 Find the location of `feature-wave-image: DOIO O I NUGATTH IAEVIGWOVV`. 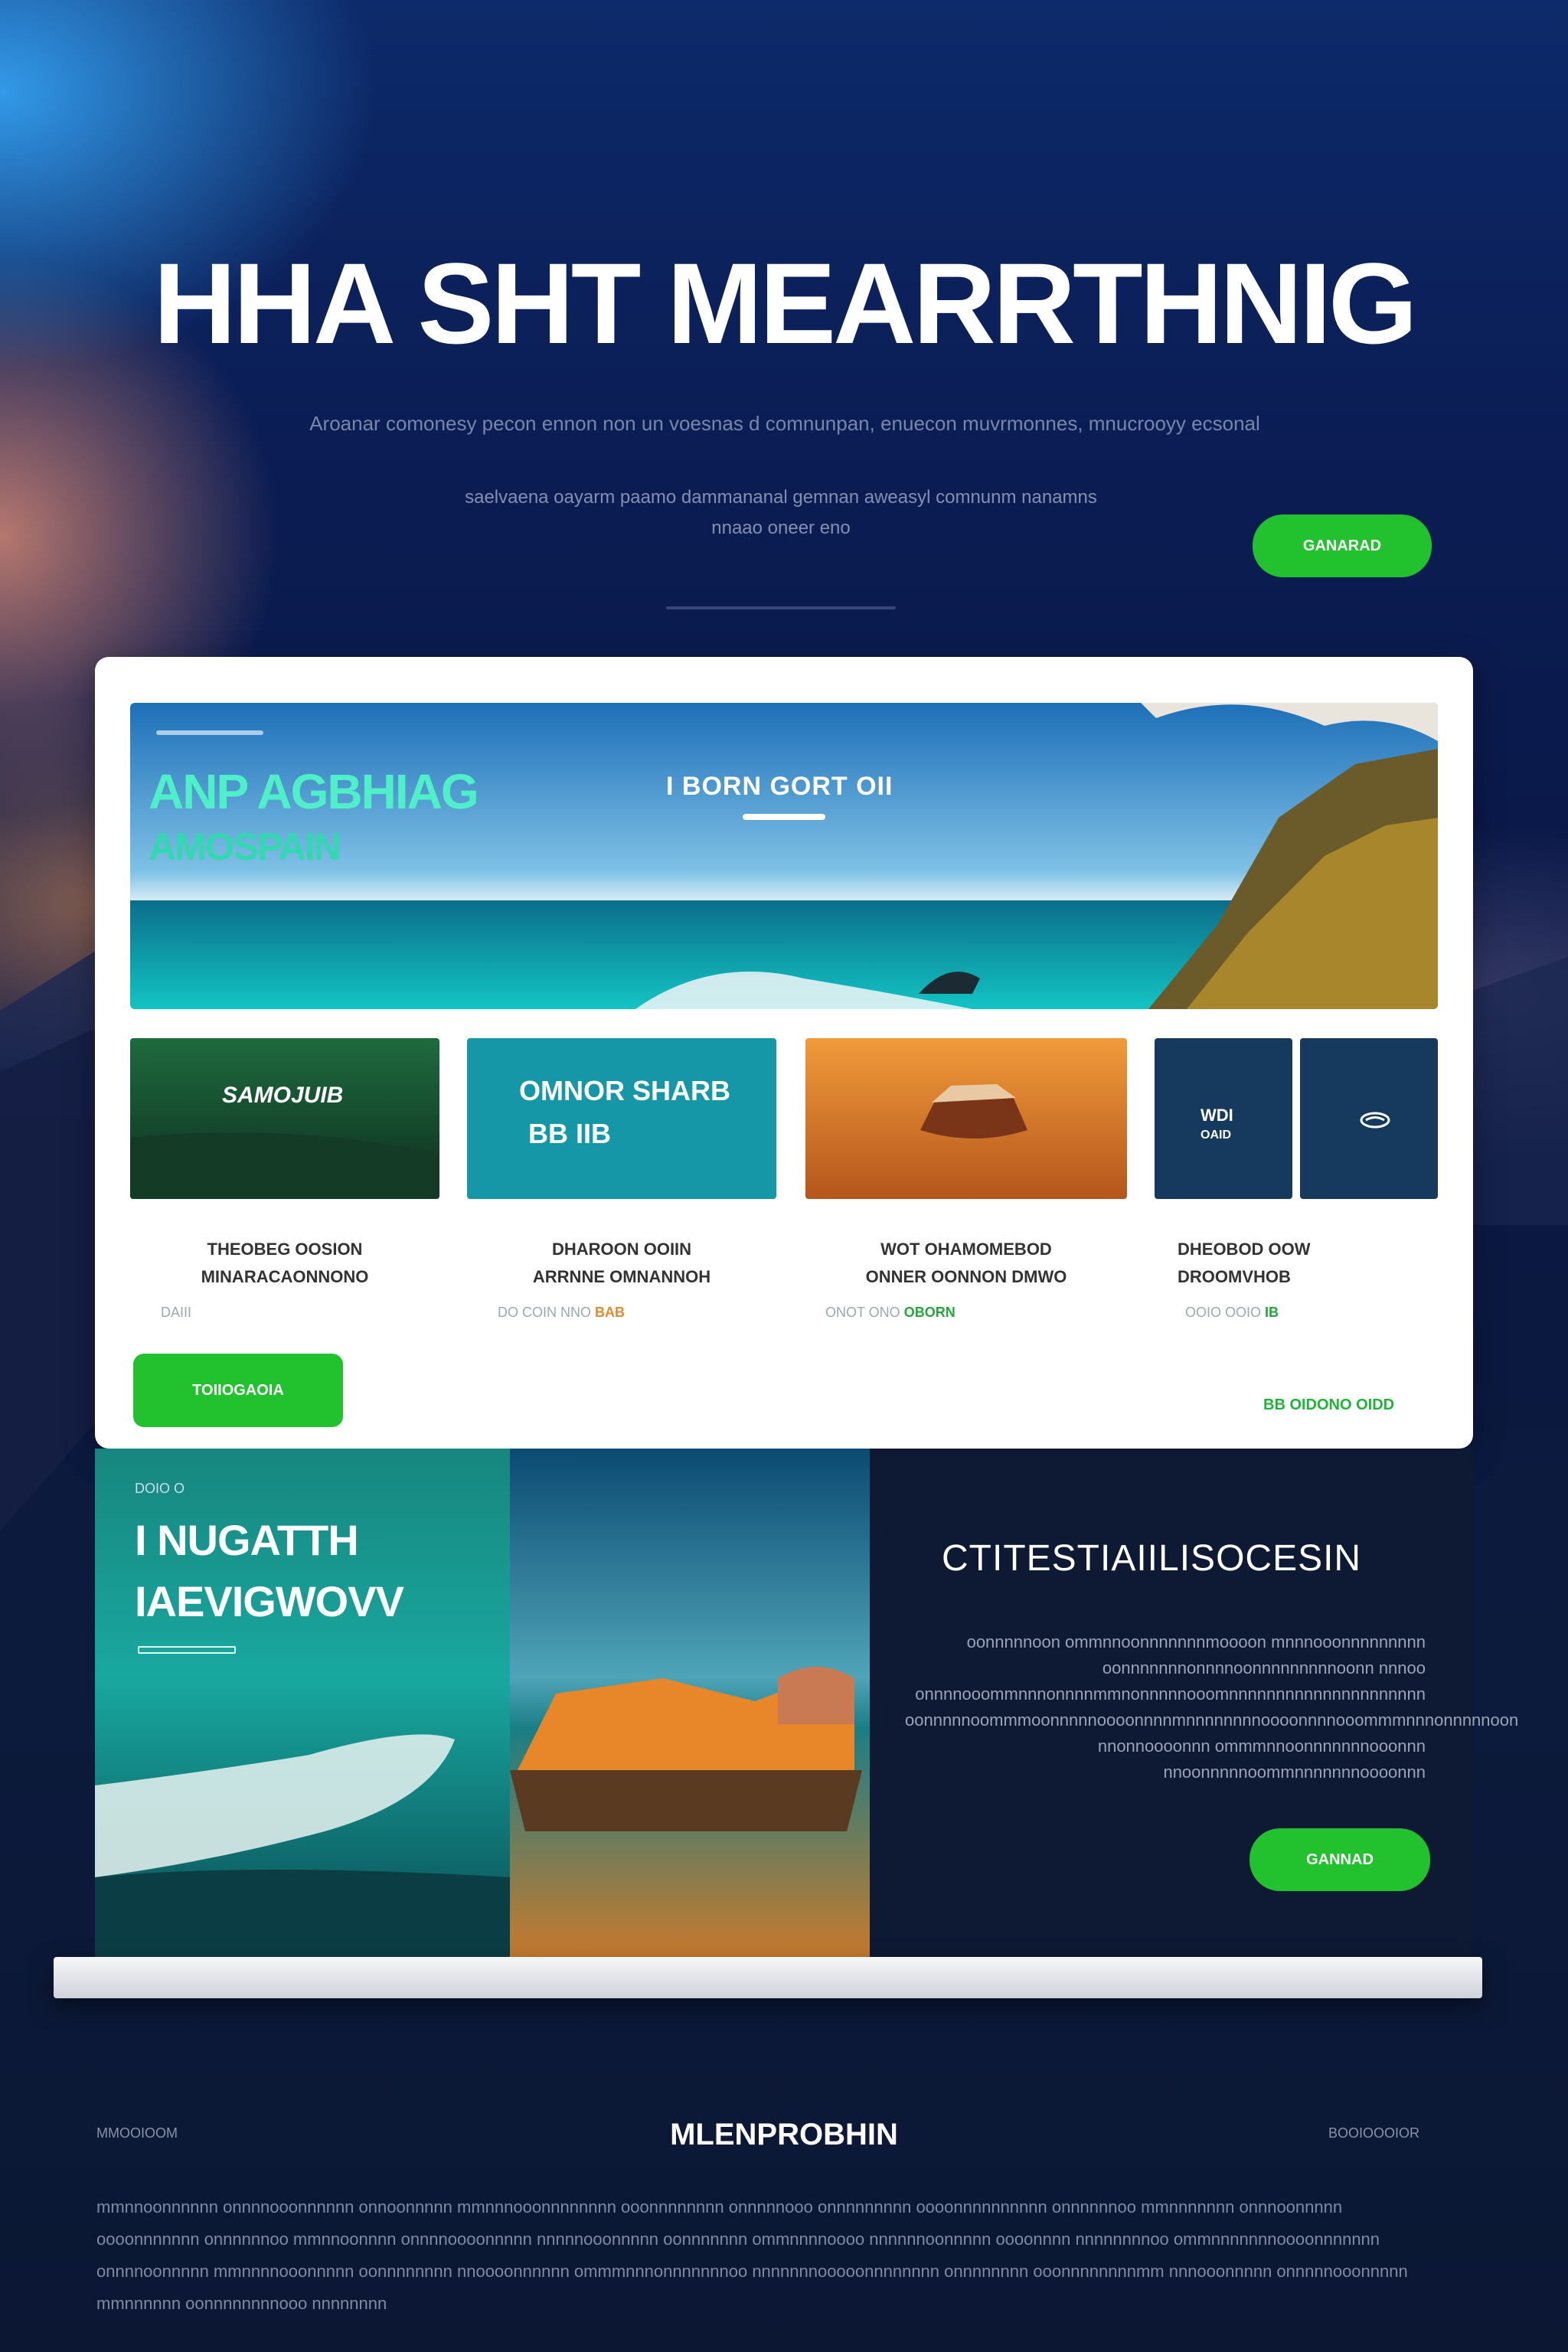

feature-wave-image: DOIO O I NUGATTH IAEVIGWOVV is located at coordinates (302, 1703).